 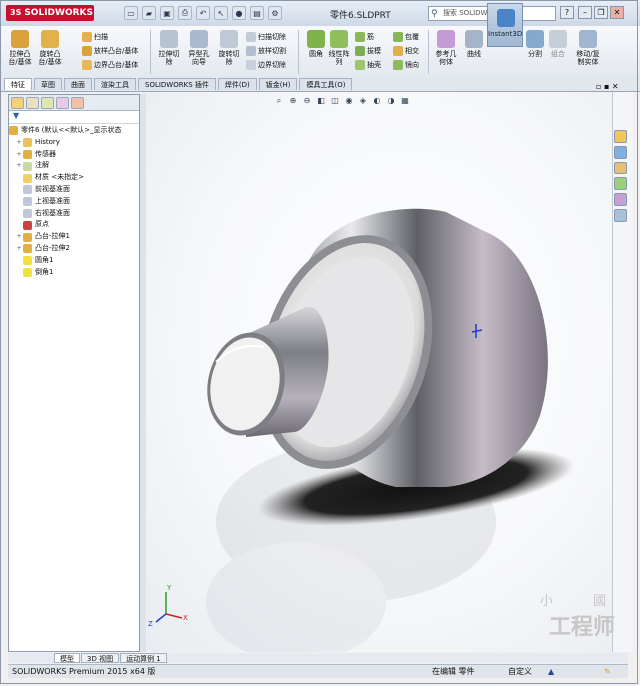 I want to click on tree-item: 右视基准面, so click(x=74, y=214).